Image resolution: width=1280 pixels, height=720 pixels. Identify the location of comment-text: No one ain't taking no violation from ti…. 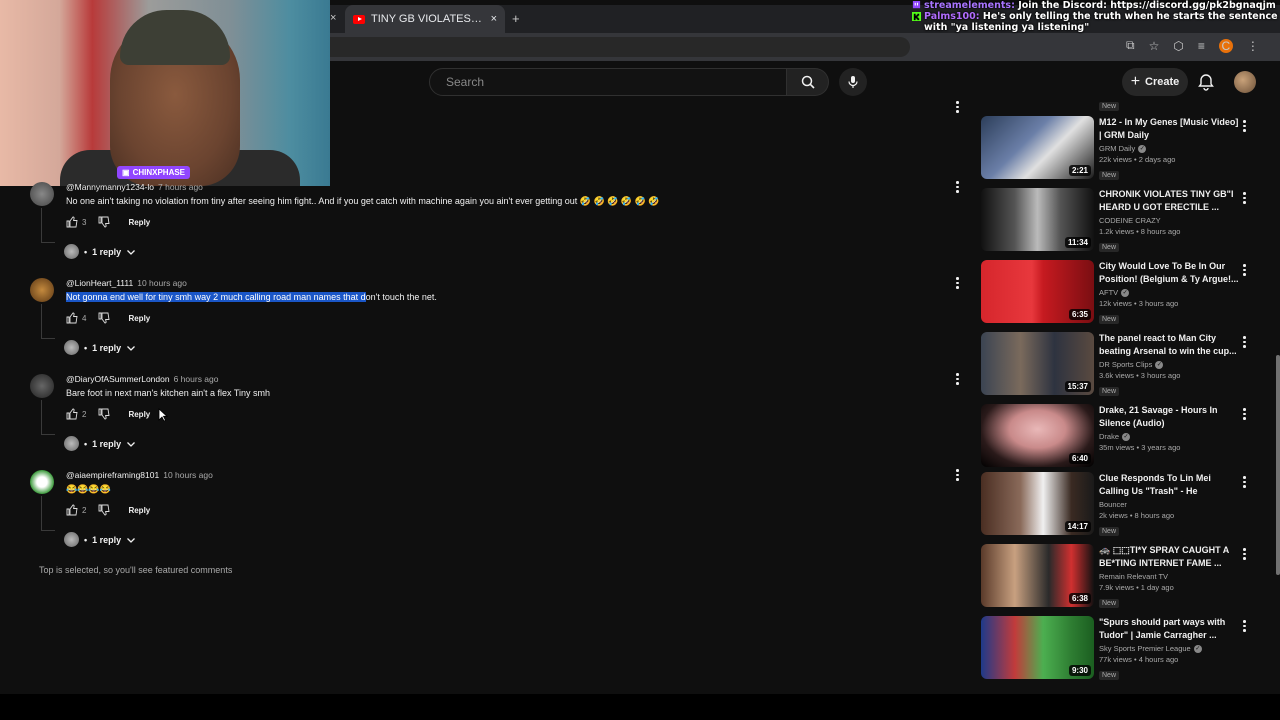
(363, 201).